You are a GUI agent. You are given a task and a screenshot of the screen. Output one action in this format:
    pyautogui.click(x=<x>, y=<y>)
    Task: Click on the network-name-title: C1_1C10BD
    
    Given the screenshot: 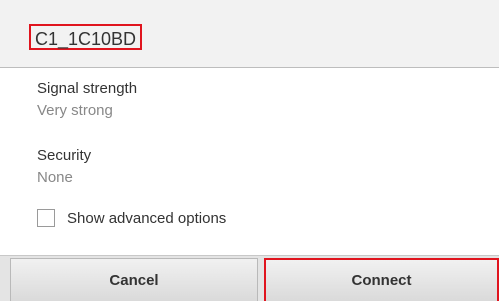 What is the action you would take?
    pyautogui.click(x=86, y=37)
    